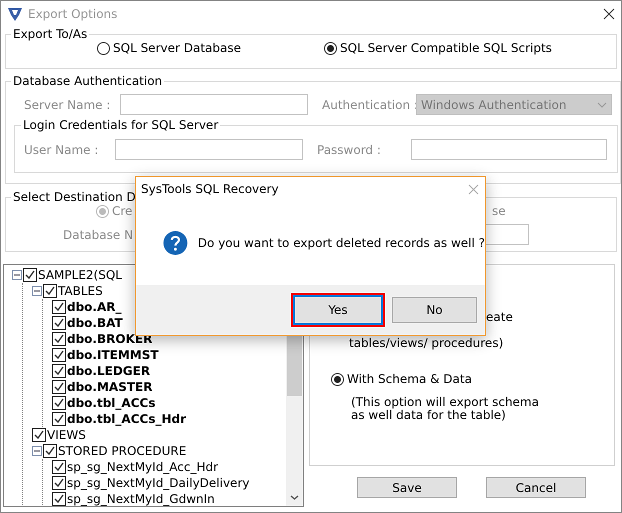 The width and height of the screenshot is (622, 513). I want to click on tree-item: VIEWS, so click(66, 435).